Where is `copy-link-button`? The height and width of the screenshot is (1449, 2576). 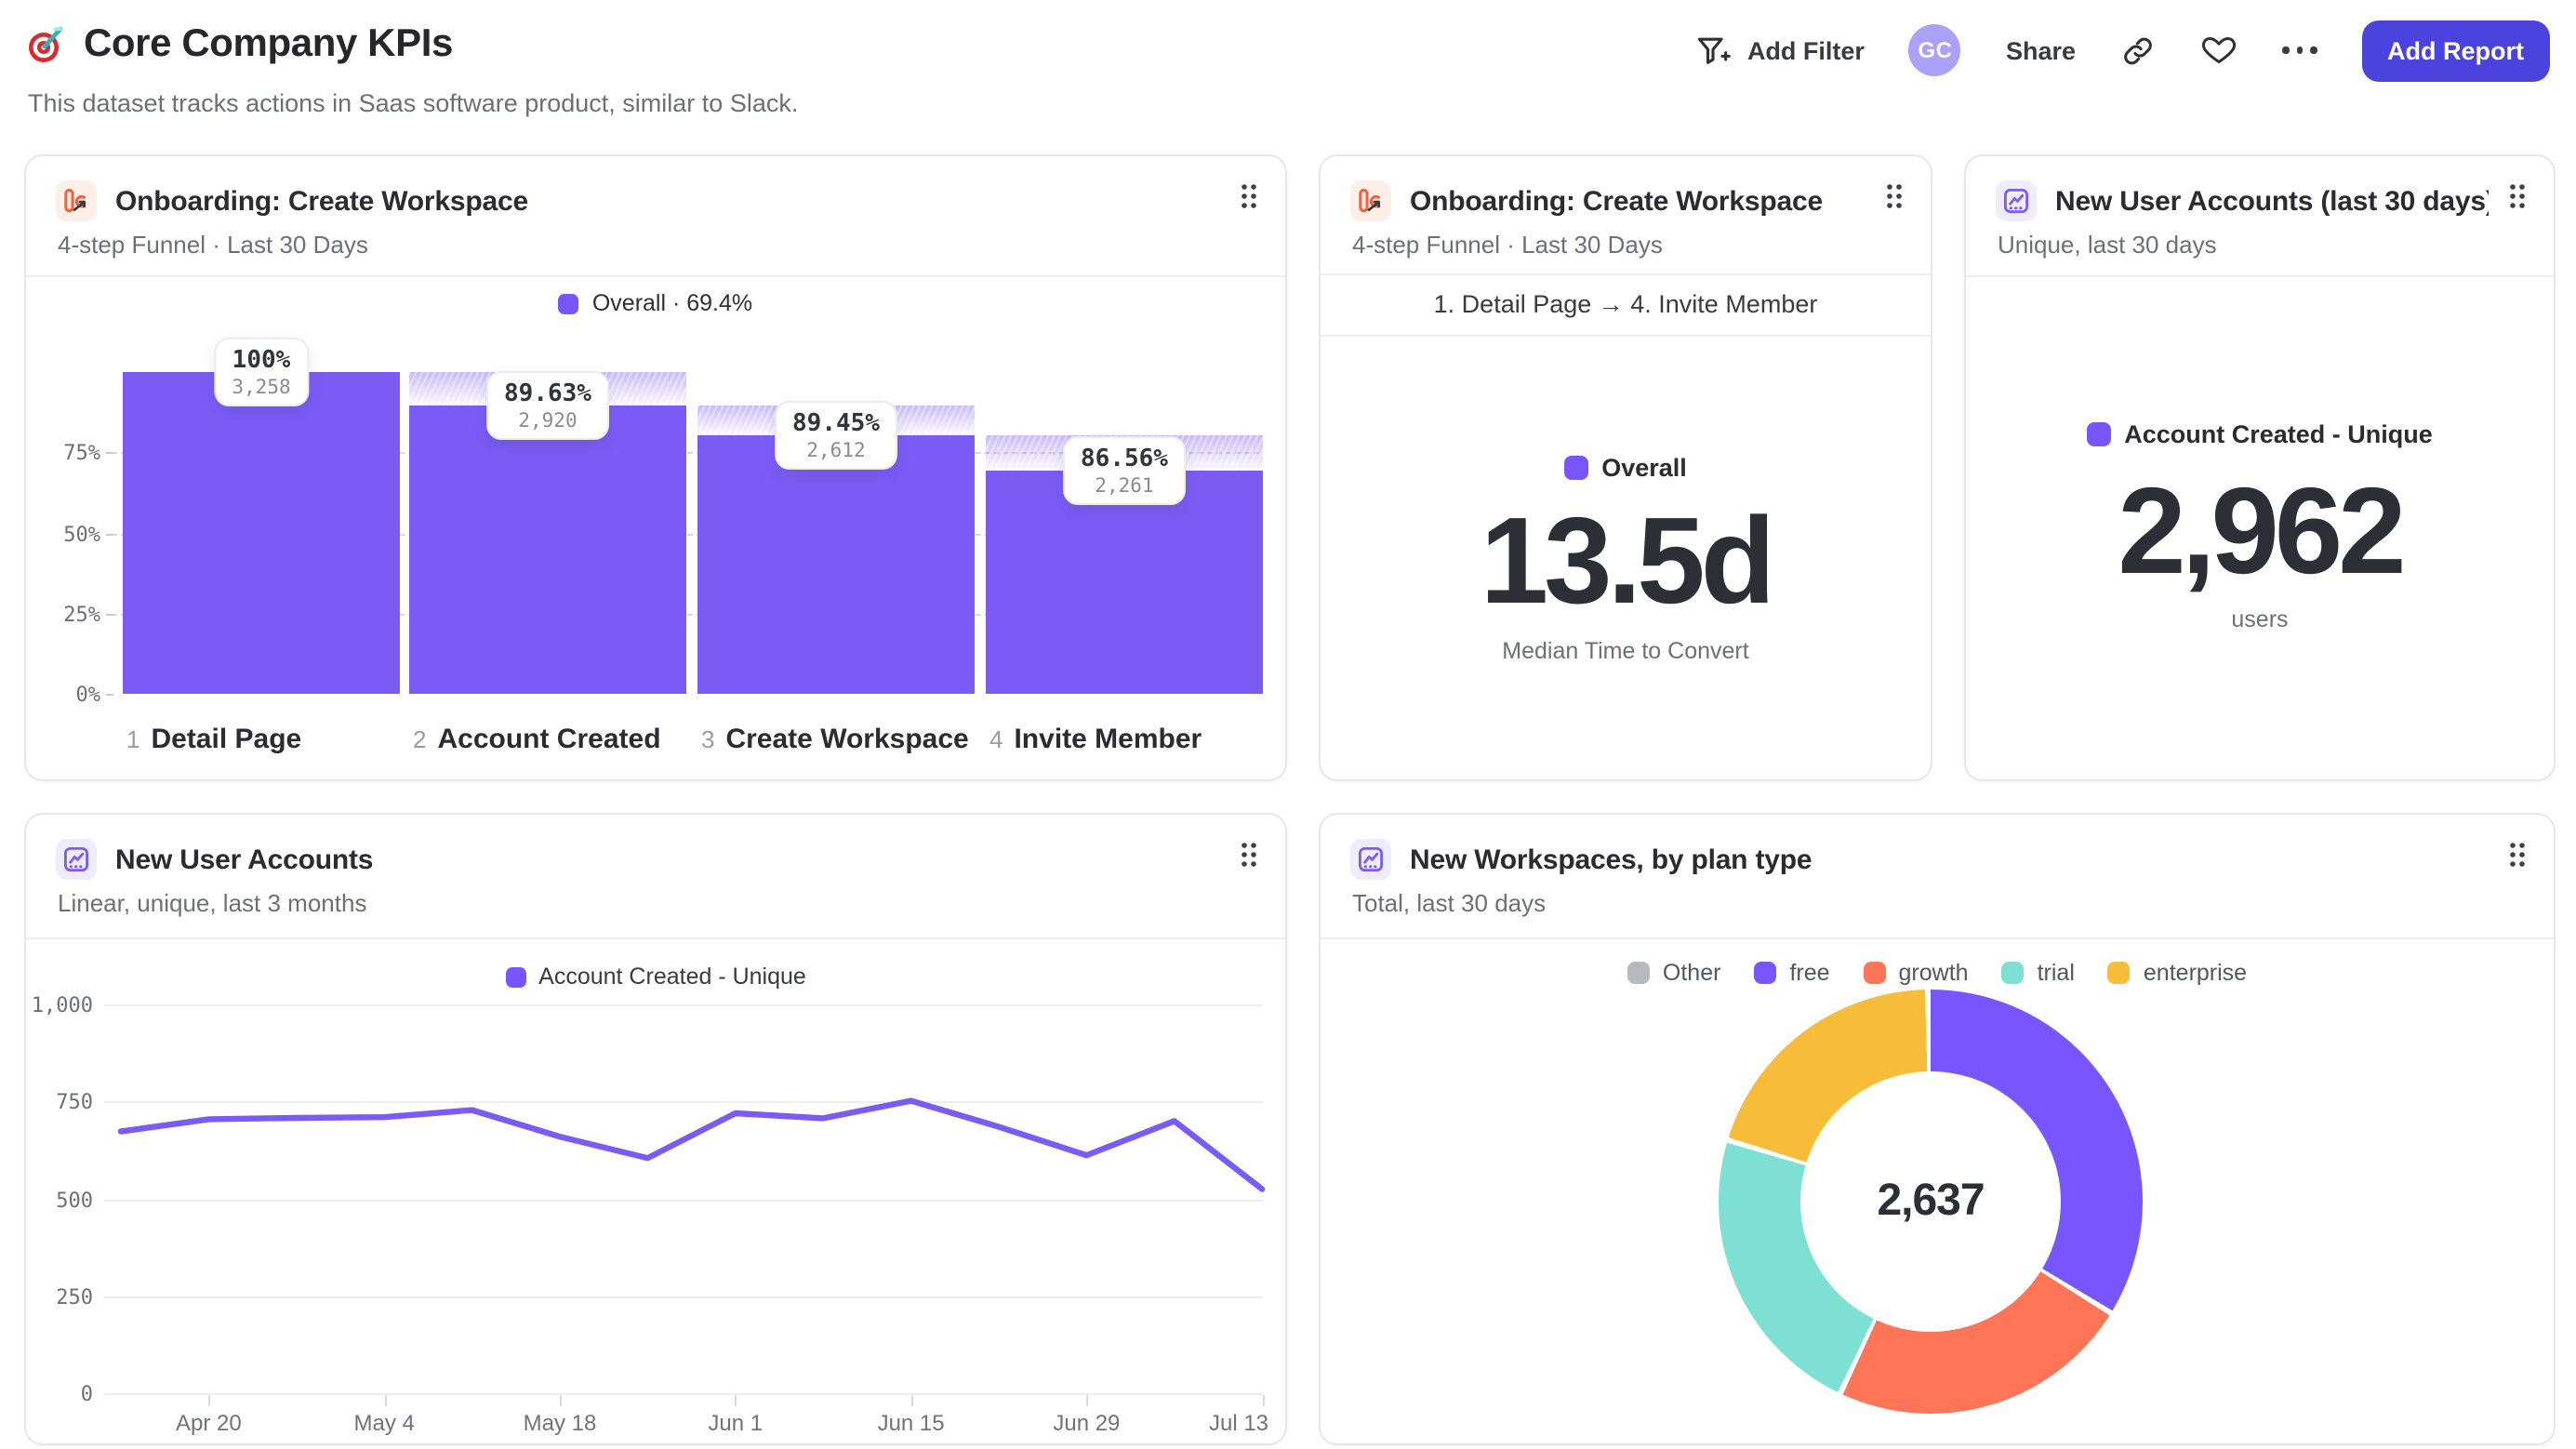
copy-link-button is located at coordinates (2138, 50).